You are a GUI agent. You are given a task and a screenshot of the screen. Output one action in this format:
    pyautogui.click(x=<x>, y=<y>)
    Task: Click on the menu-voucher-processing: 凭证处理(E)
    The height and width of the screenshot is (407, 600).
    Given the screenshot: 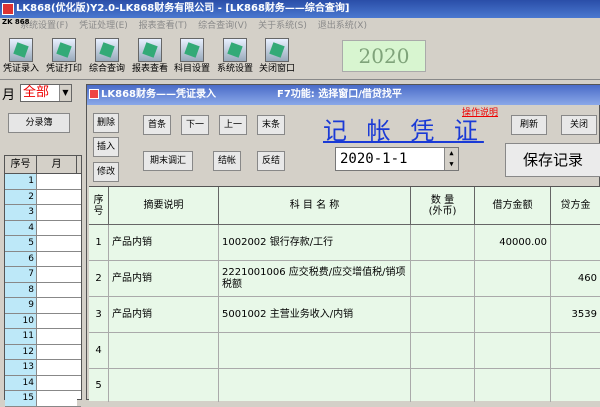 What is the action you would take?
    pyautogui.click(x=103, y=26)
    